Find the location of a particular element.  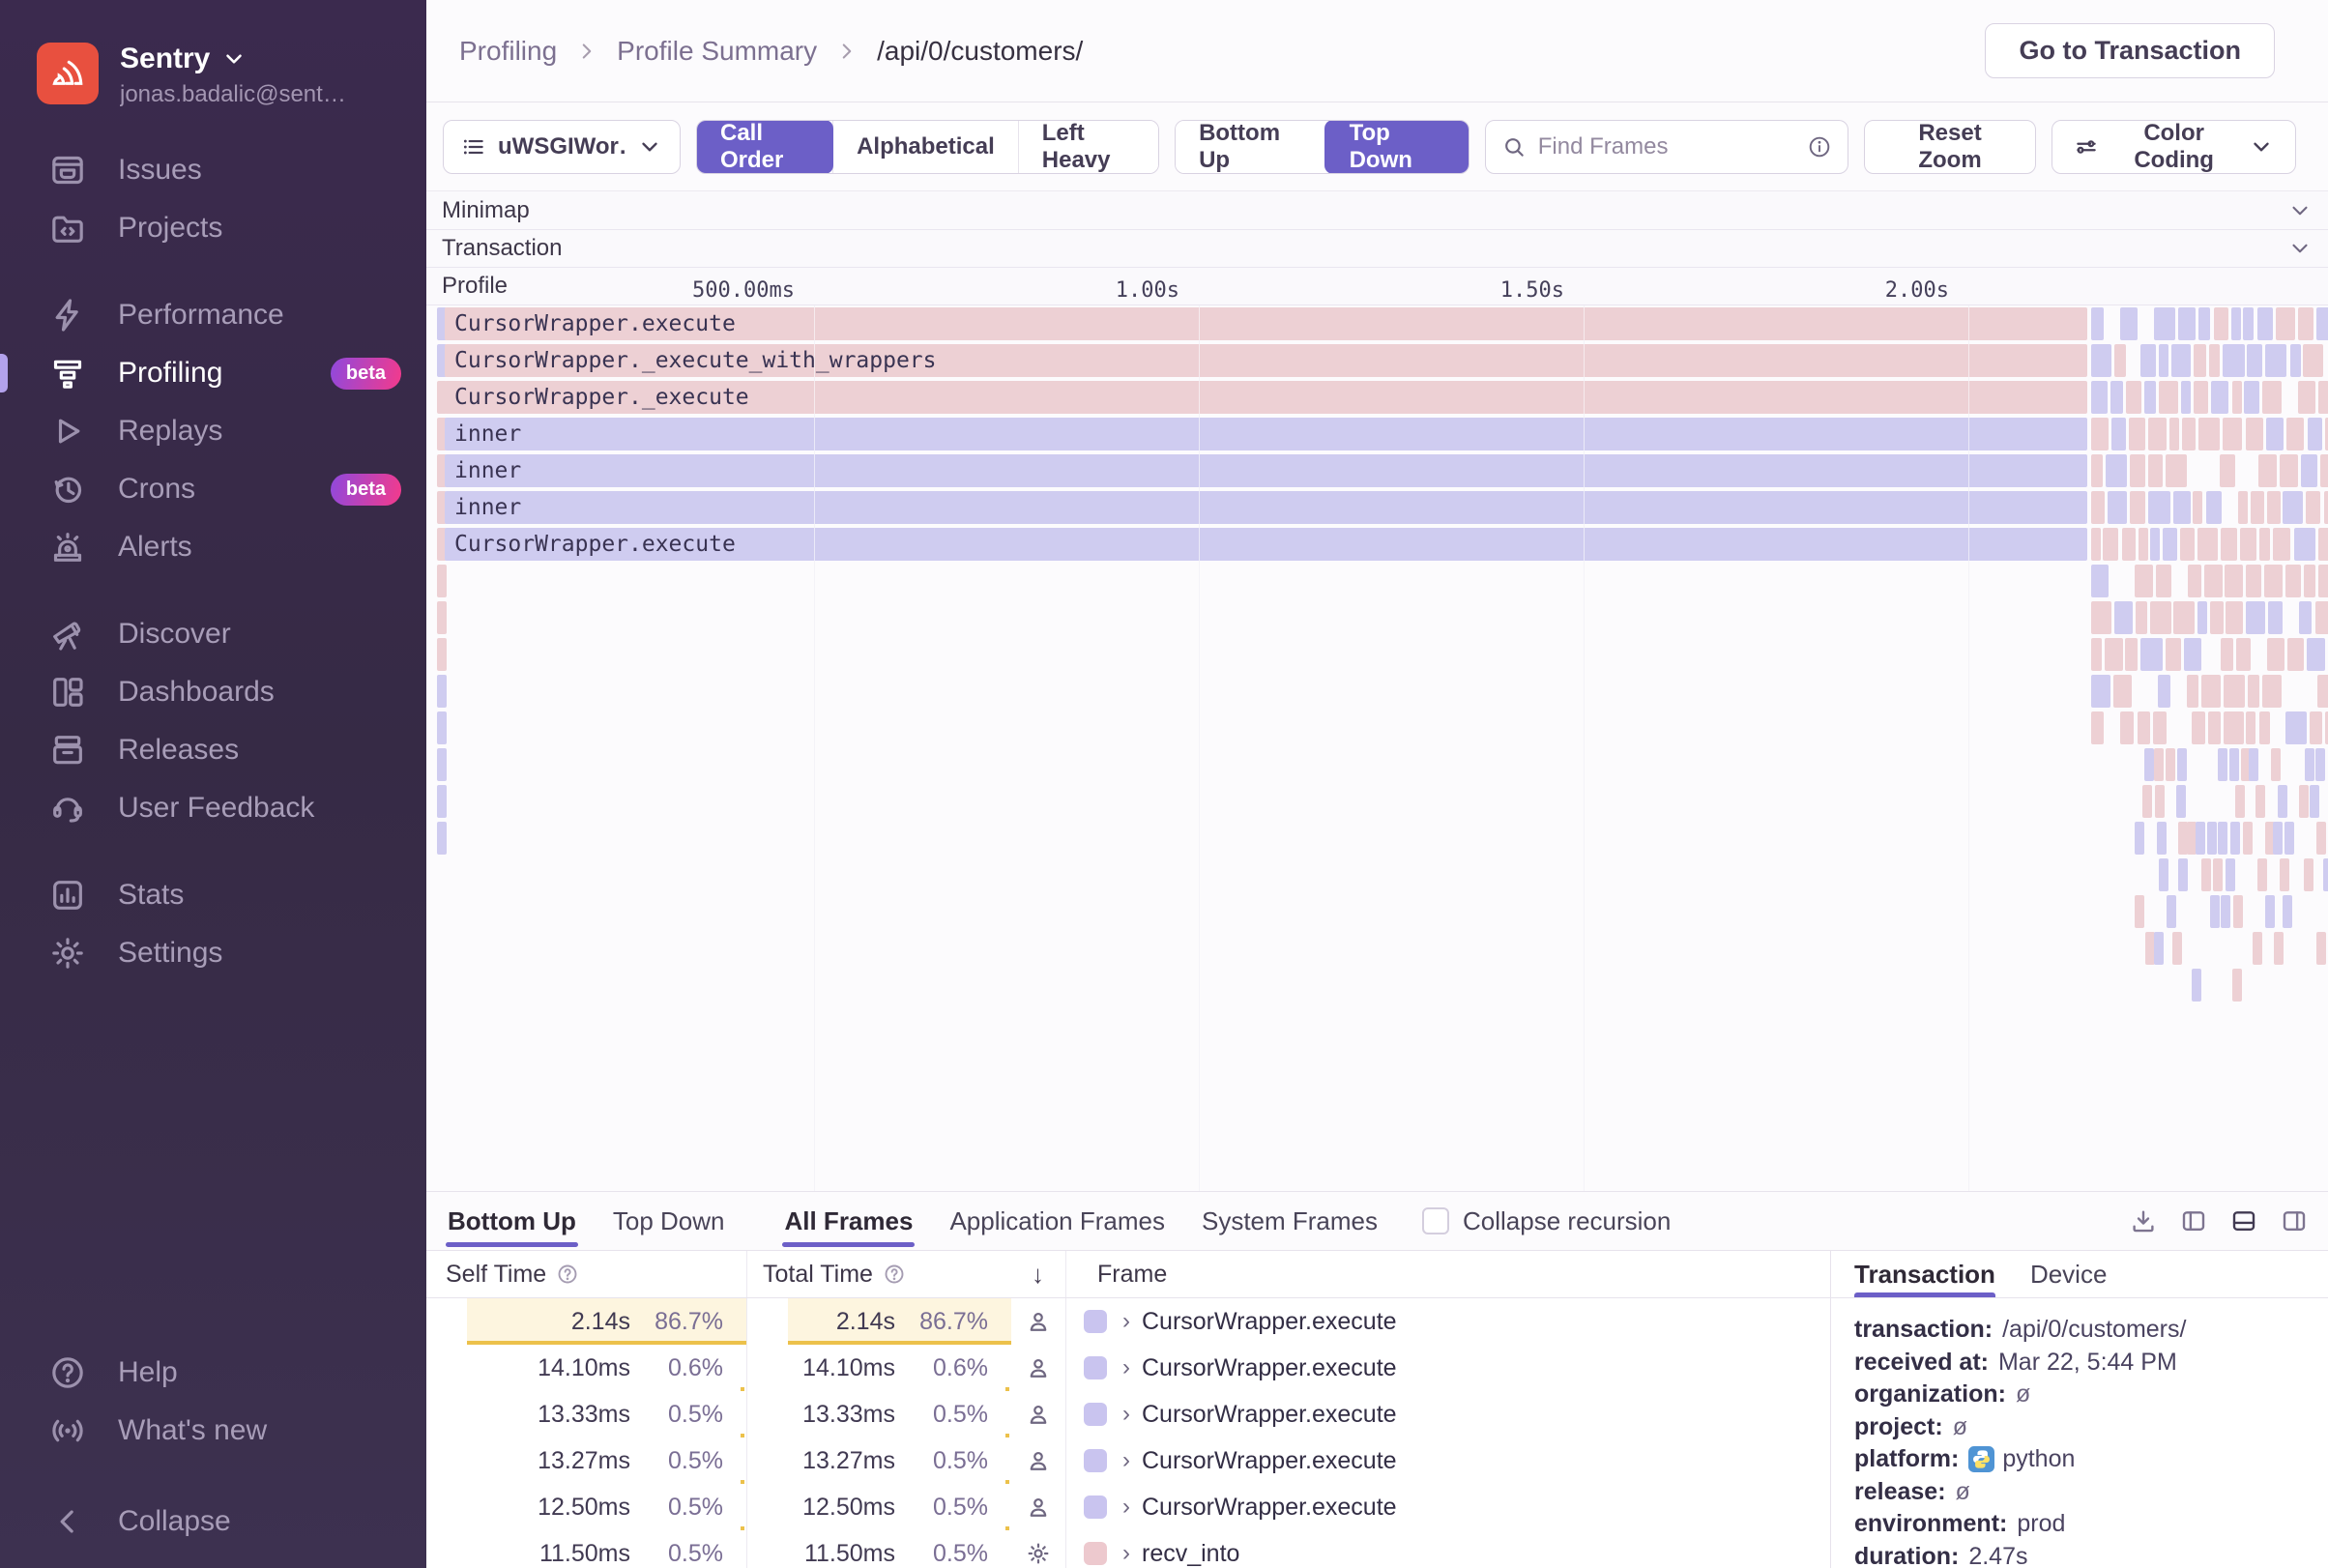

minimap-section-header: Minimap is located at coordinates (1377, 210).